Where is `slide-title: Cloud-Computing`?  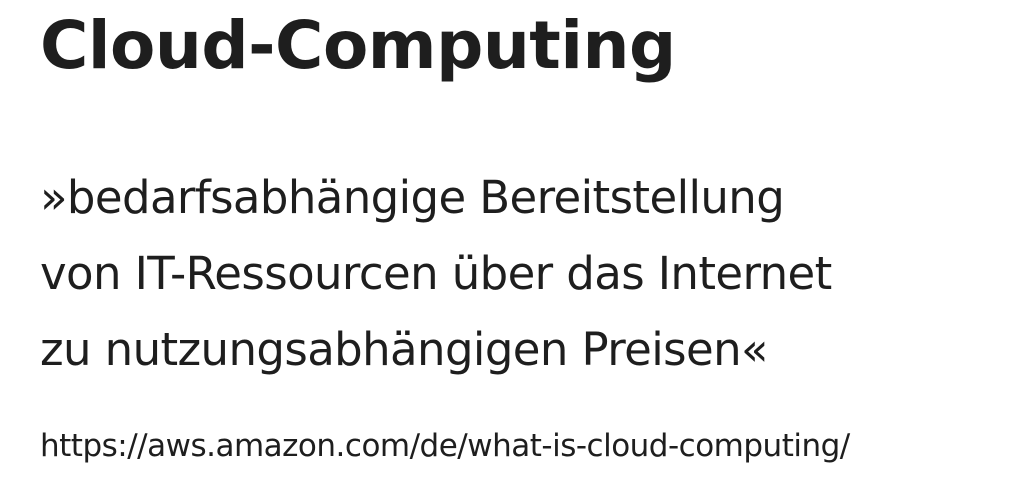 slide-title: Cloud-Computing is located at coordinates (358, 45).